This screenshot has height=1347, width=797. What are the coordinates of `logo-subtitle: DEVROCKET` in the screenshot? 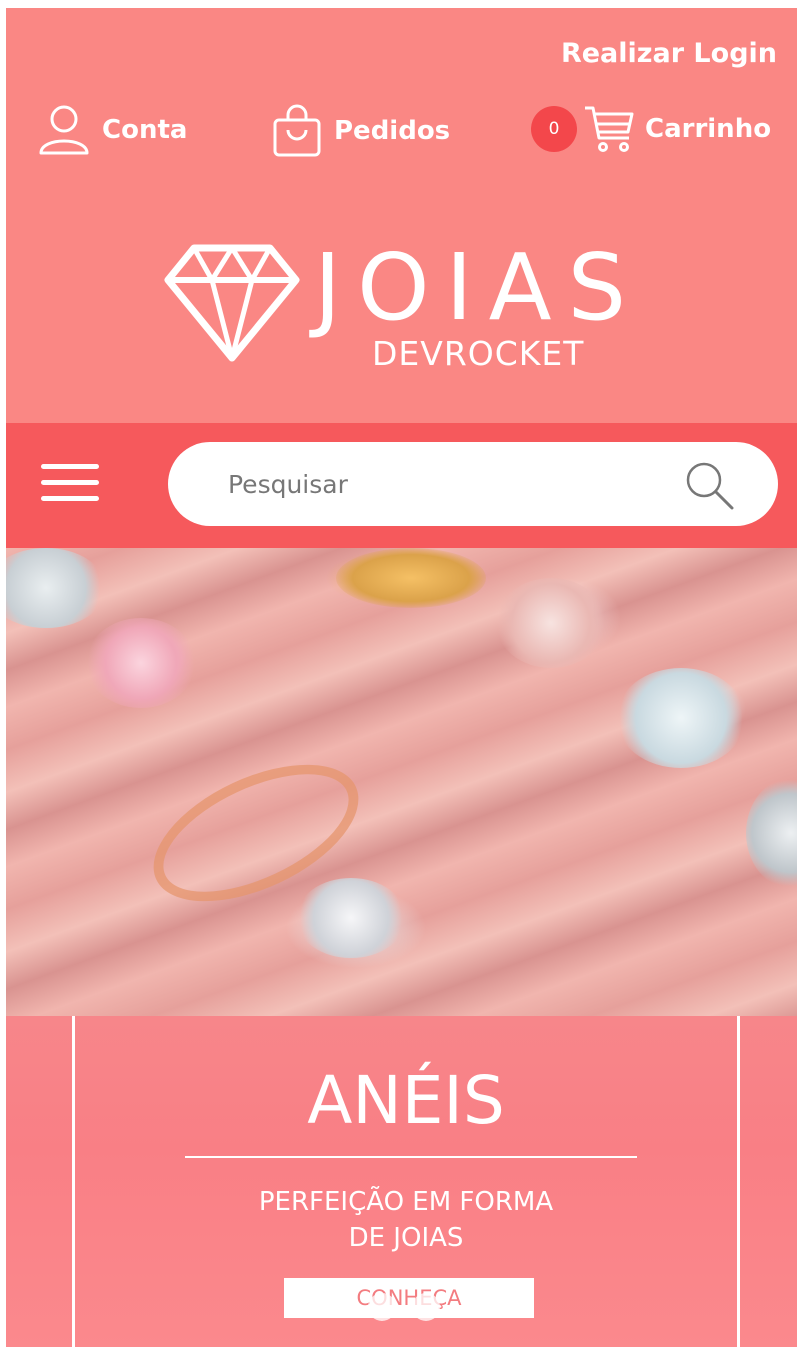 It's located at (478, 353).